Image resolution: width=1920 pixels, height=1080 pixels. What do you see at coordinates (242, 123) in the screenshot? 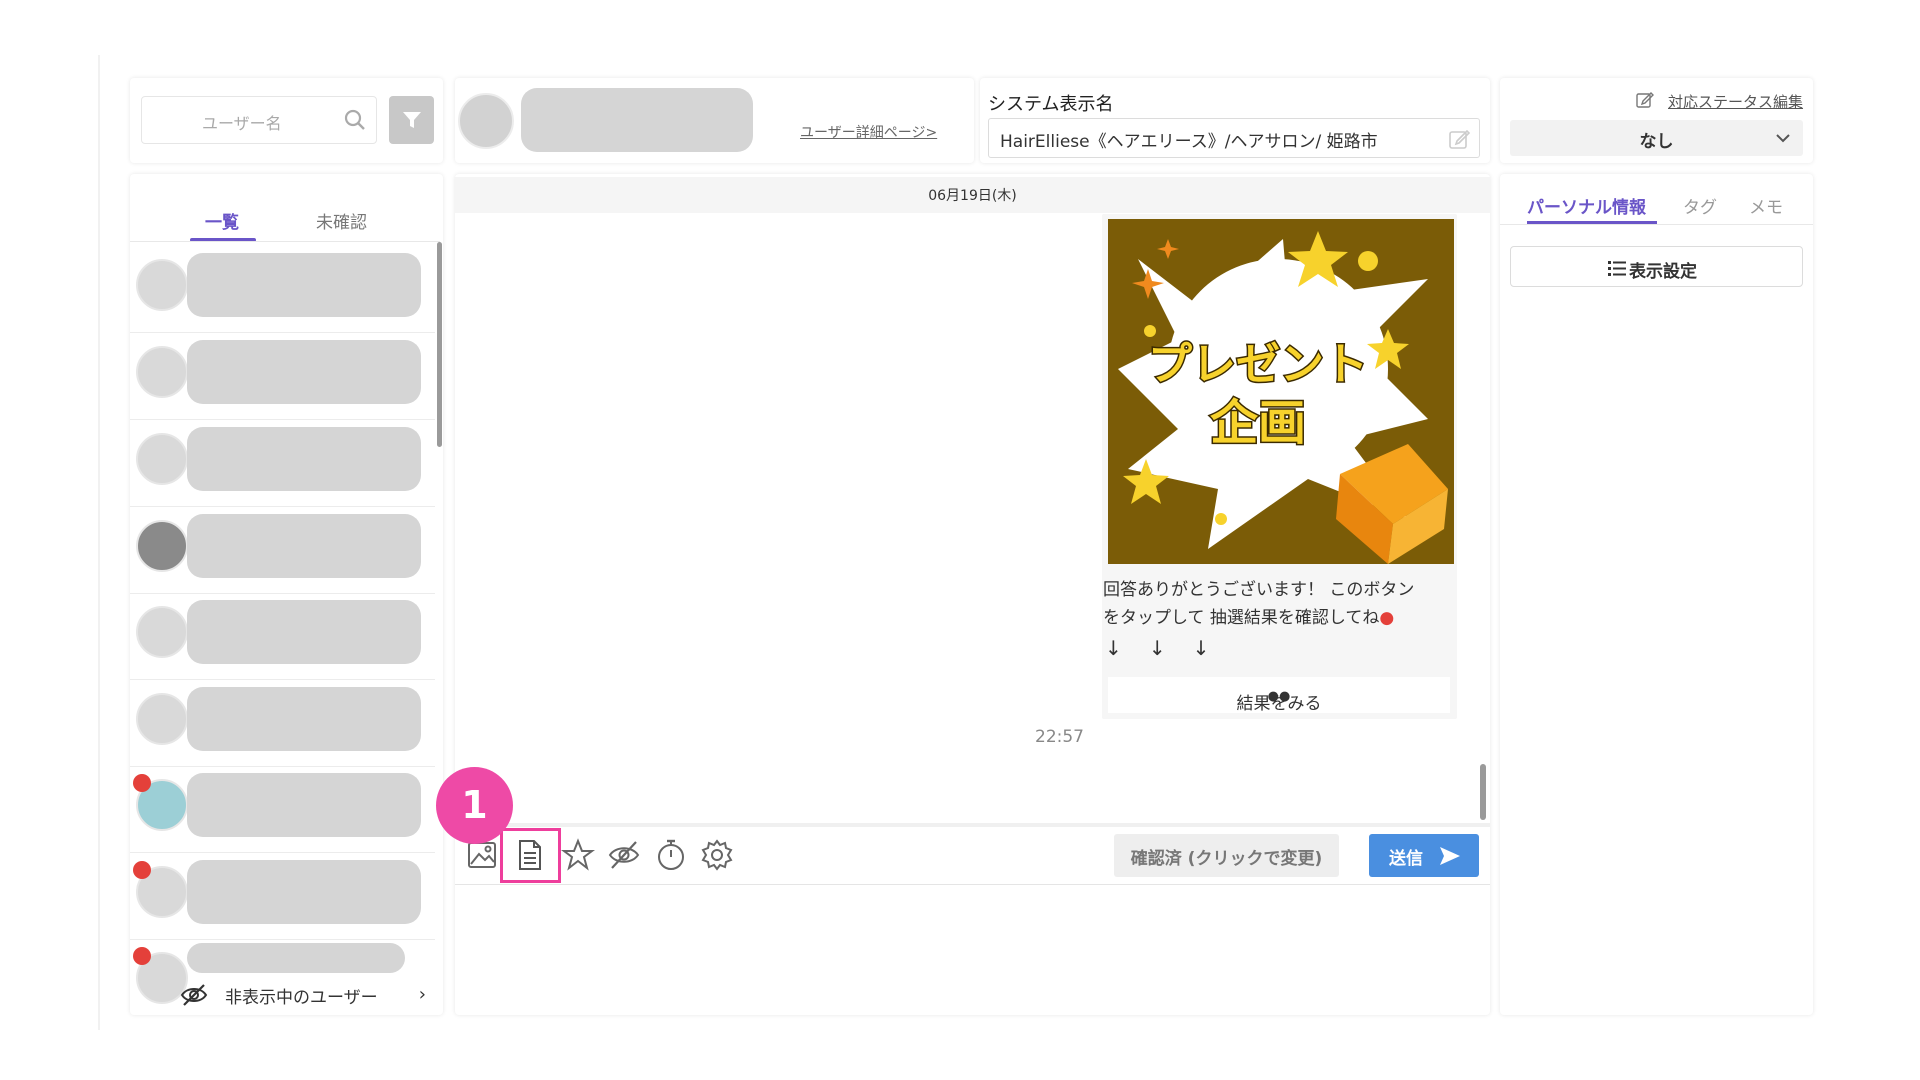
I see `search-placeholder: ユーザー名` at bounding box center [242, 123].